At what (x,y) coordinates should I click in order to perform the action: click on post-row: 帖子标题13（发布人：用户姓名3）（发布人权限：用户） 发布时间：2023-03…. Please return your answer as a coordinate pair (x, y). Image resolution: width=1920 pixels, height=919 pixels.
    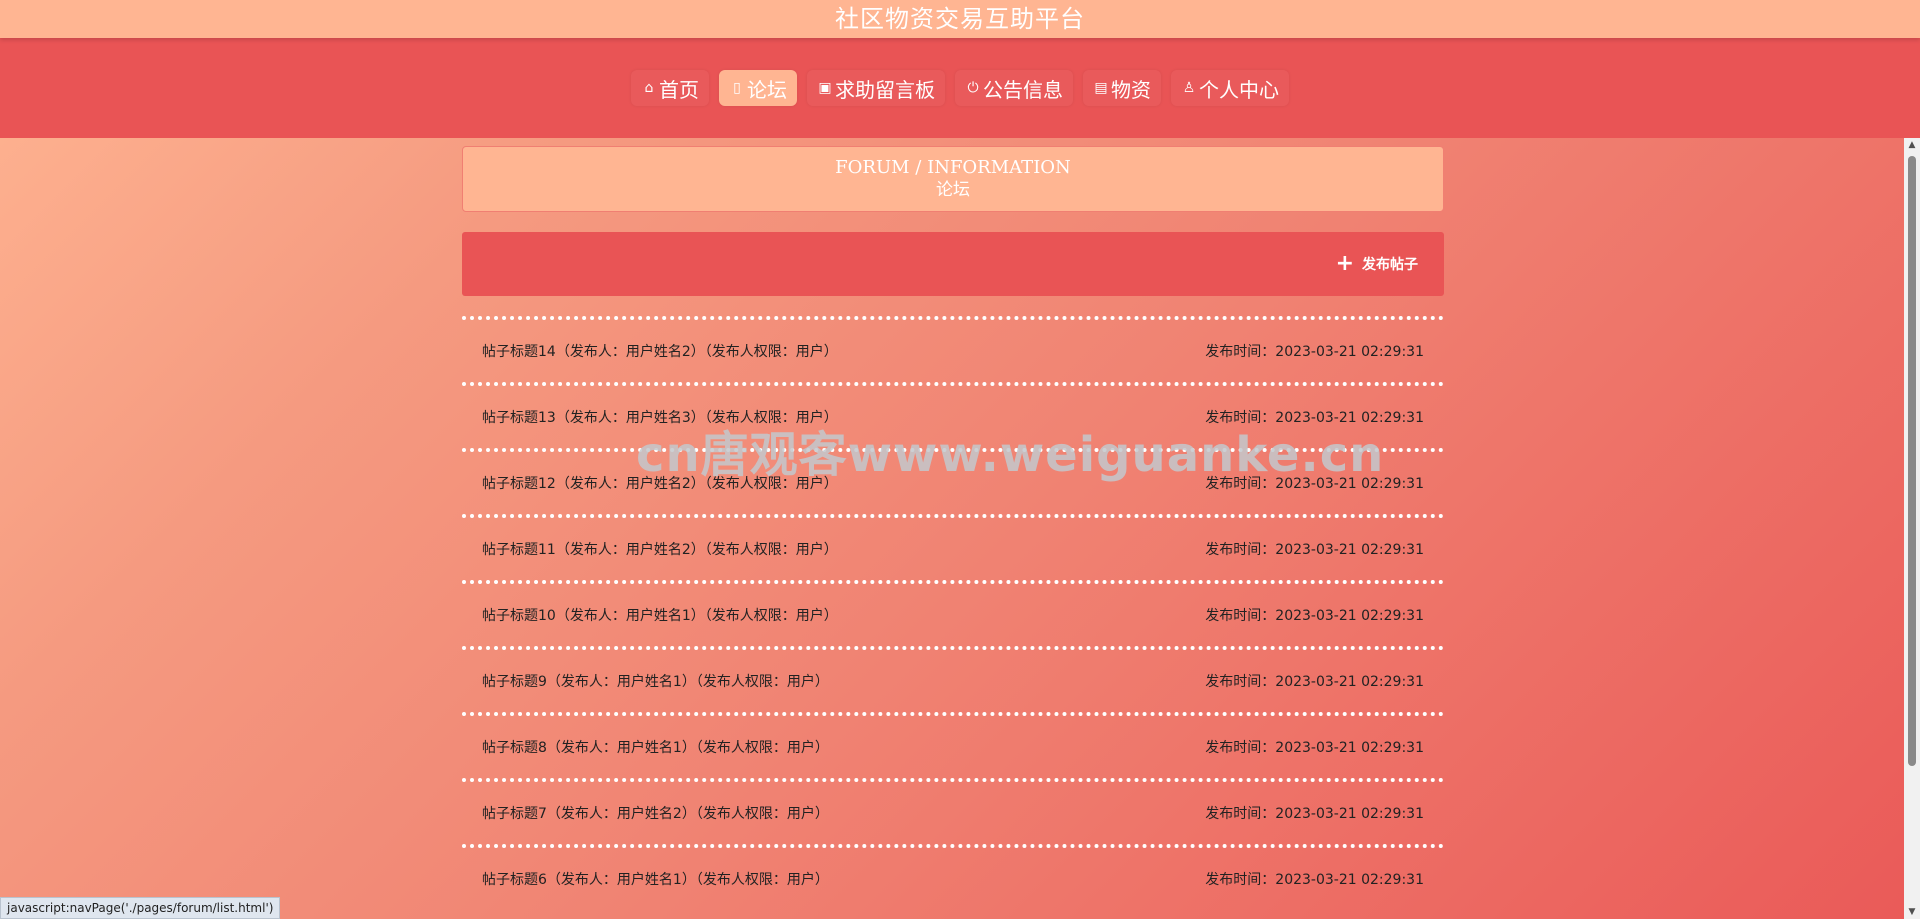
    Looking at the image, I should click on (953, 415).